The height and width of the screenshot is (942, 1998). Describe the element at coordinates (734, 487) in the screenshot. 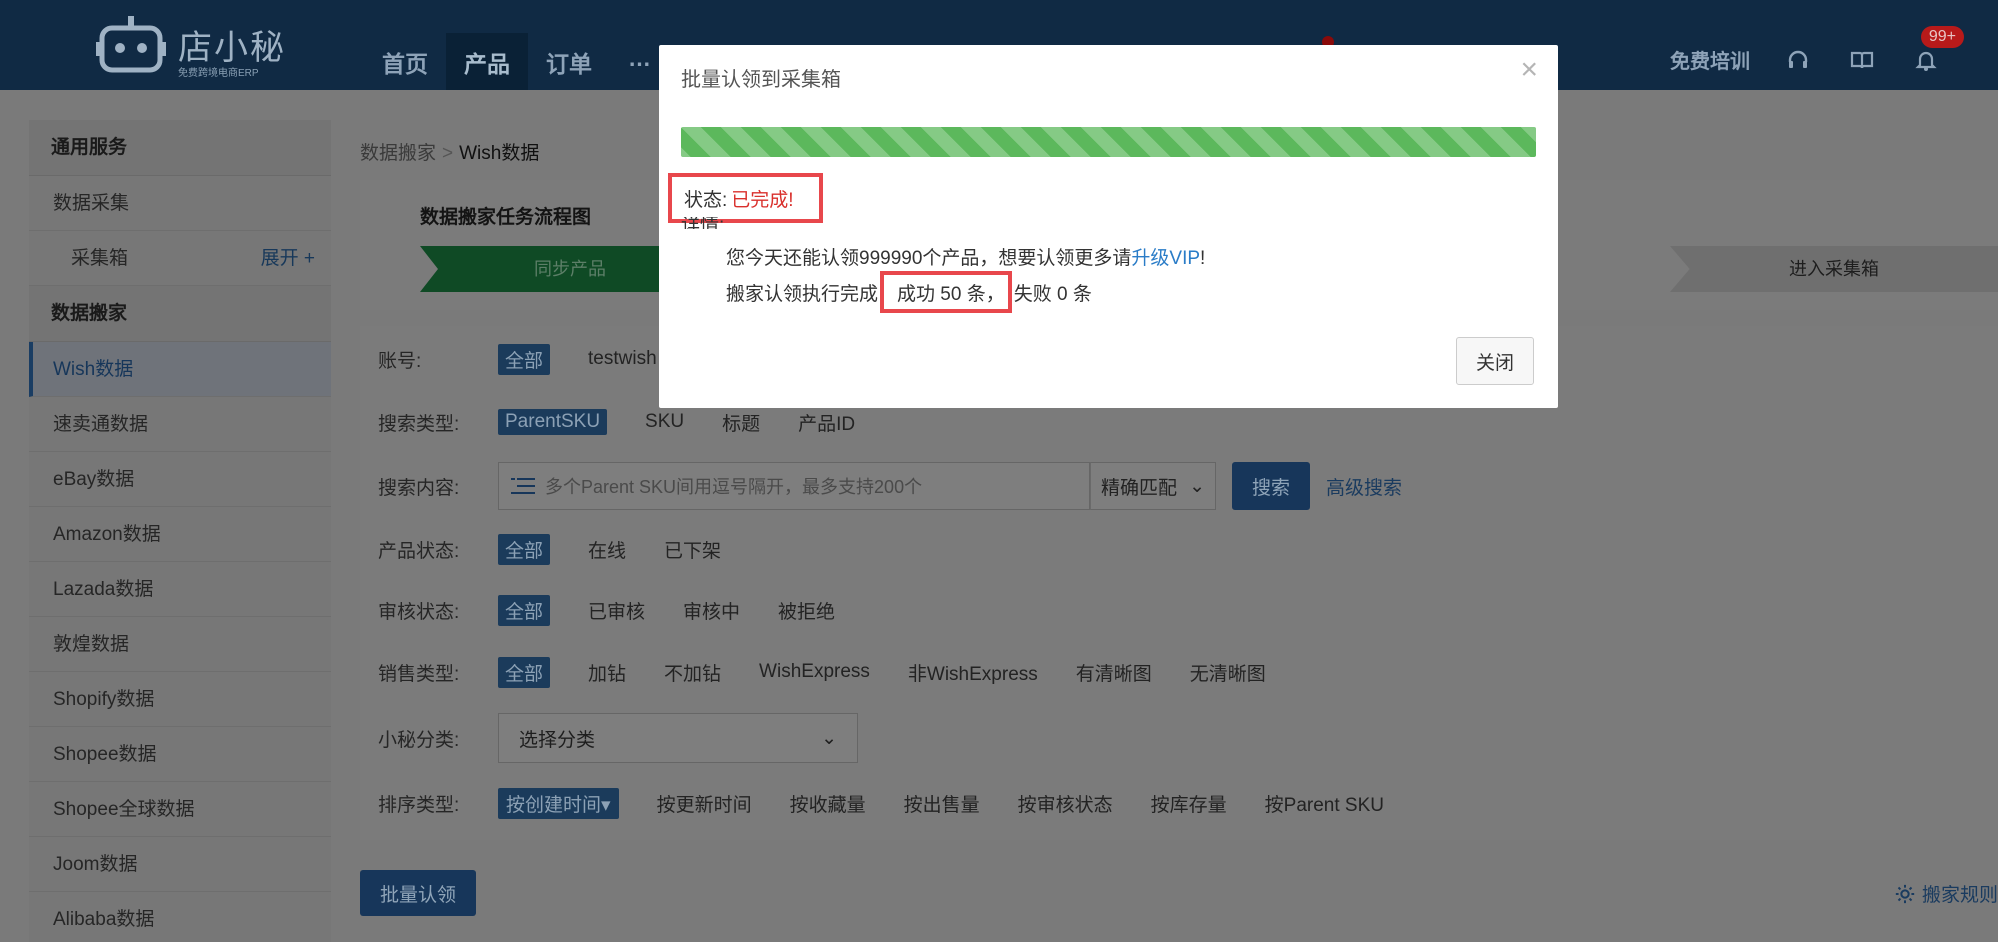

I see `search-placeholder: 多个Parent SKU间用逗号隔开，最多支持200个` at that location.